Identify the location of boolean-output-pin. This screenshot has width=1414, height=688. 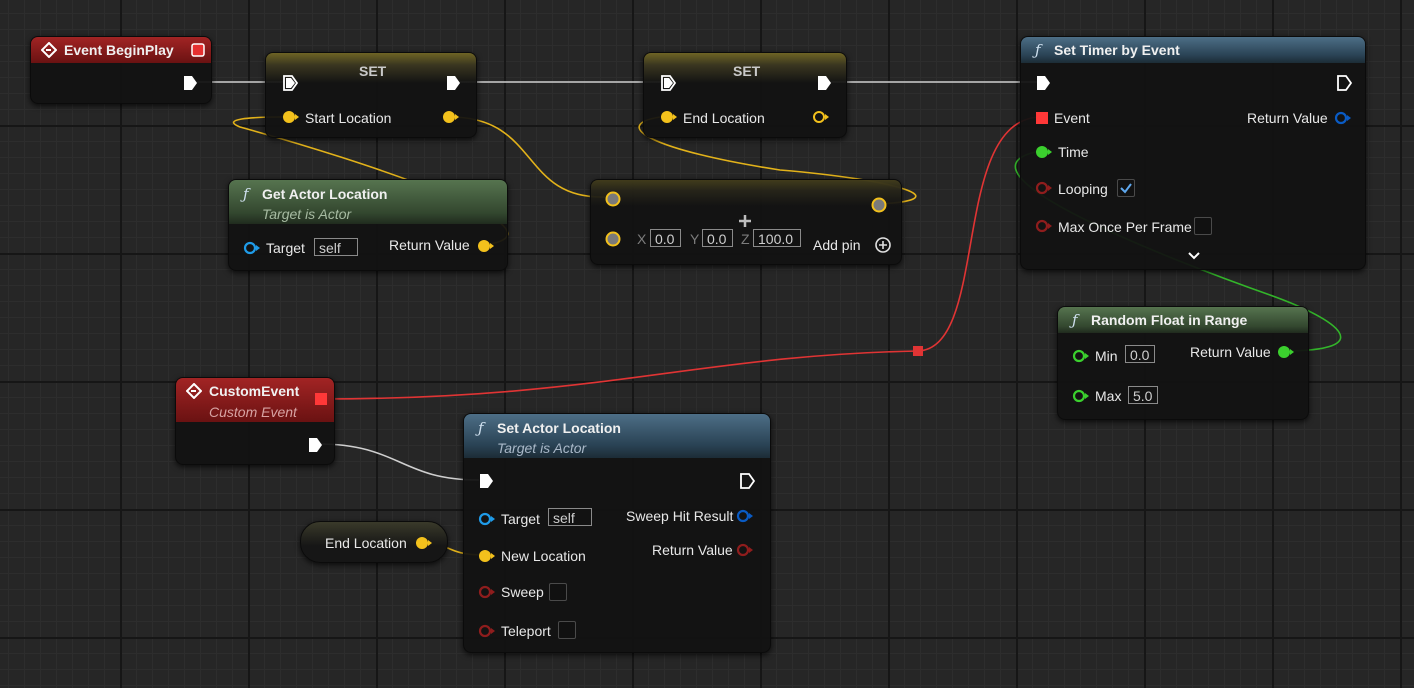
(745, 550).